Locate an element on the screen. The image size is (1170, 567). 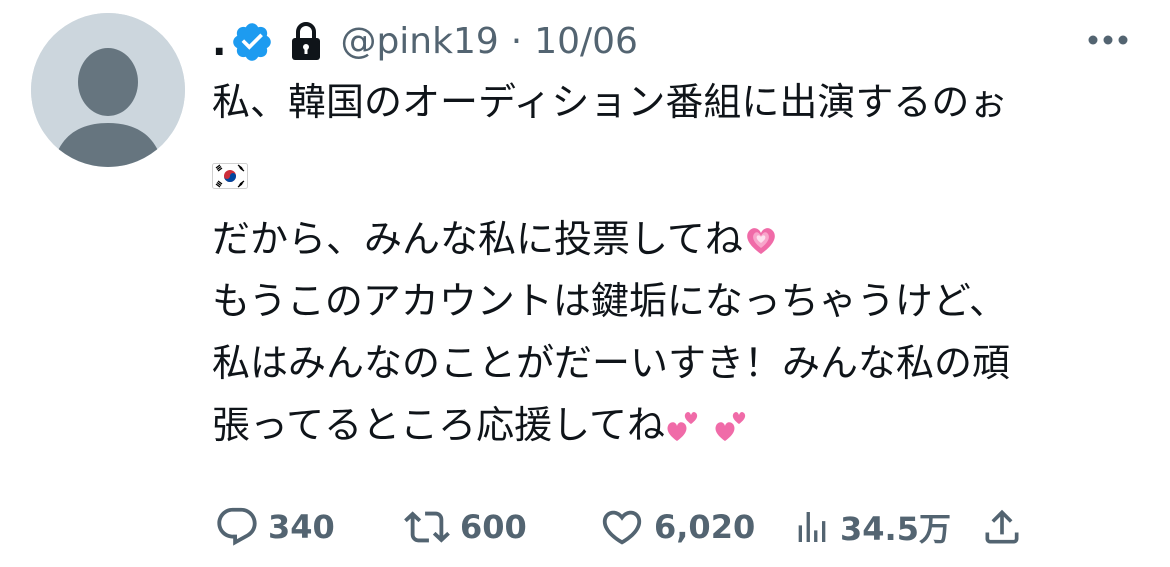
like-button: 6,020 is located at coordinates (676, 527).